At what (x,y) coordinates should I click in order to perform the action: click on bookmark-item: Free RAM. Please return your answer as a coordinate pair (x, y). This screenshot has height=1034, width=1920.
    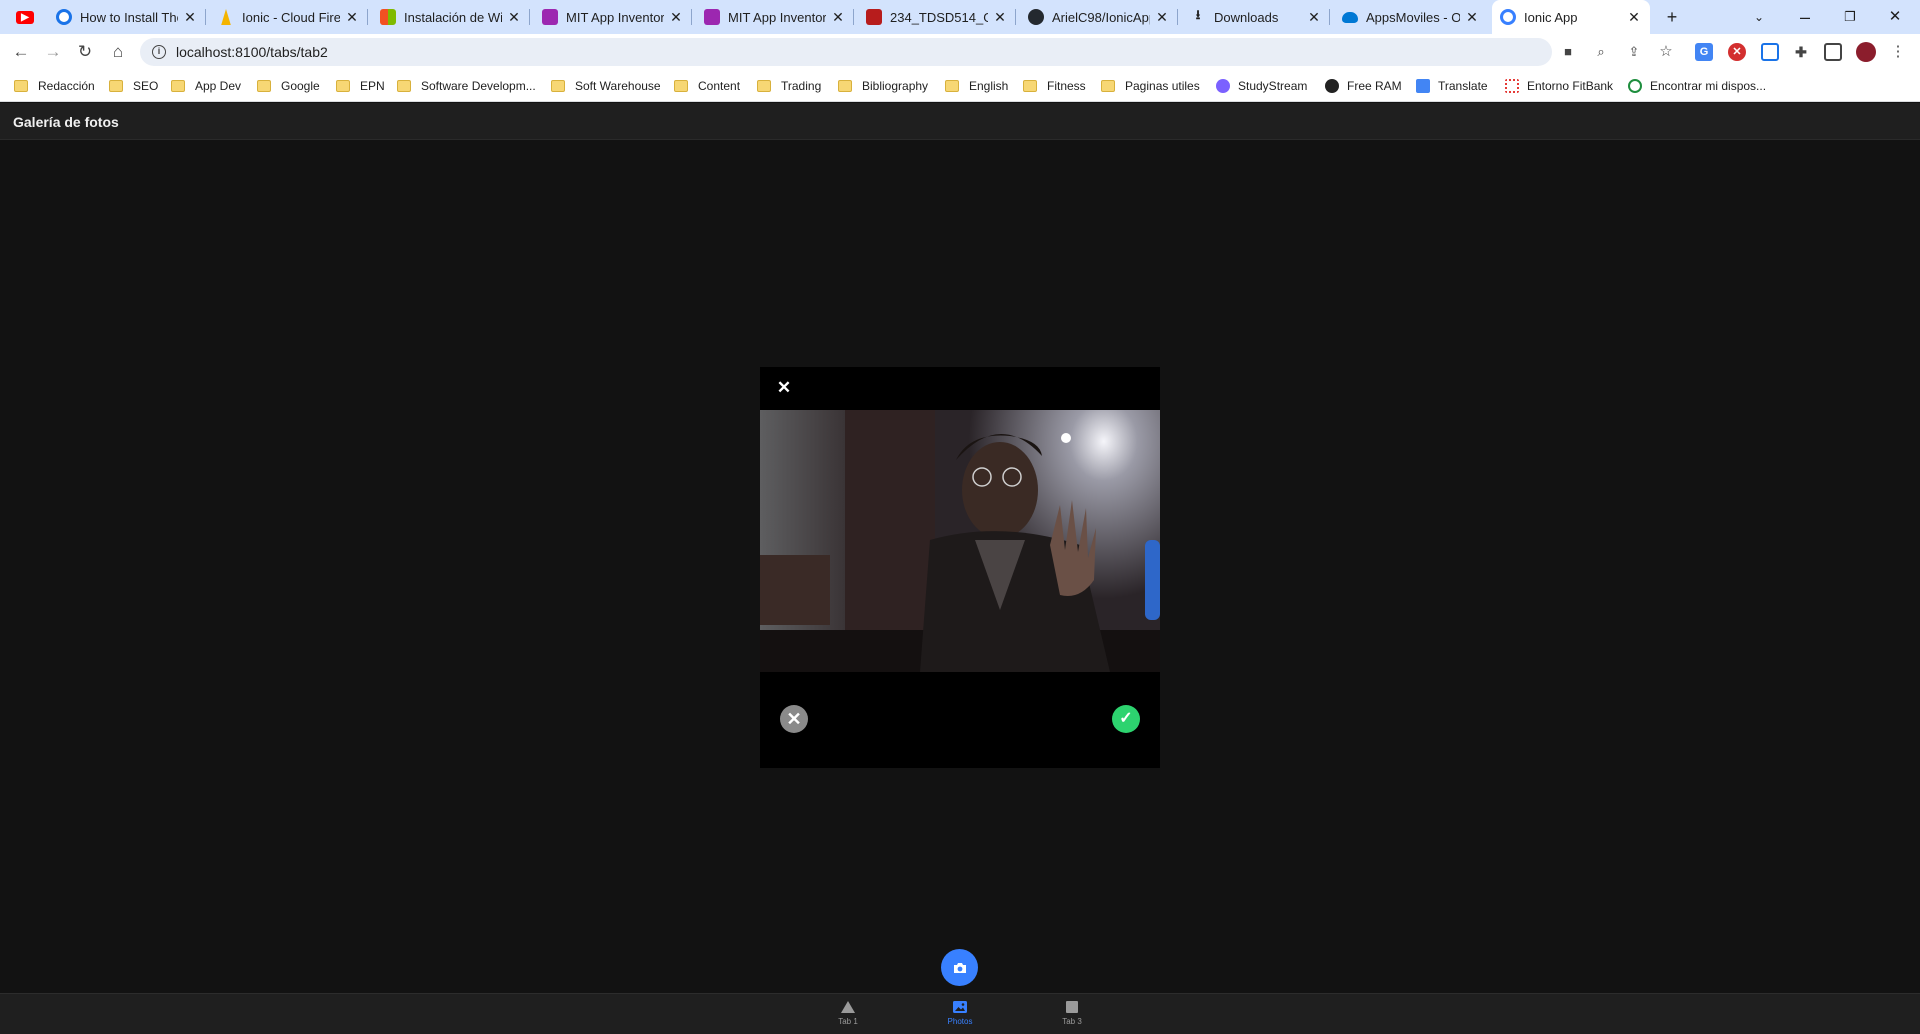
    Looking at the image, I should click on (1363, 86).